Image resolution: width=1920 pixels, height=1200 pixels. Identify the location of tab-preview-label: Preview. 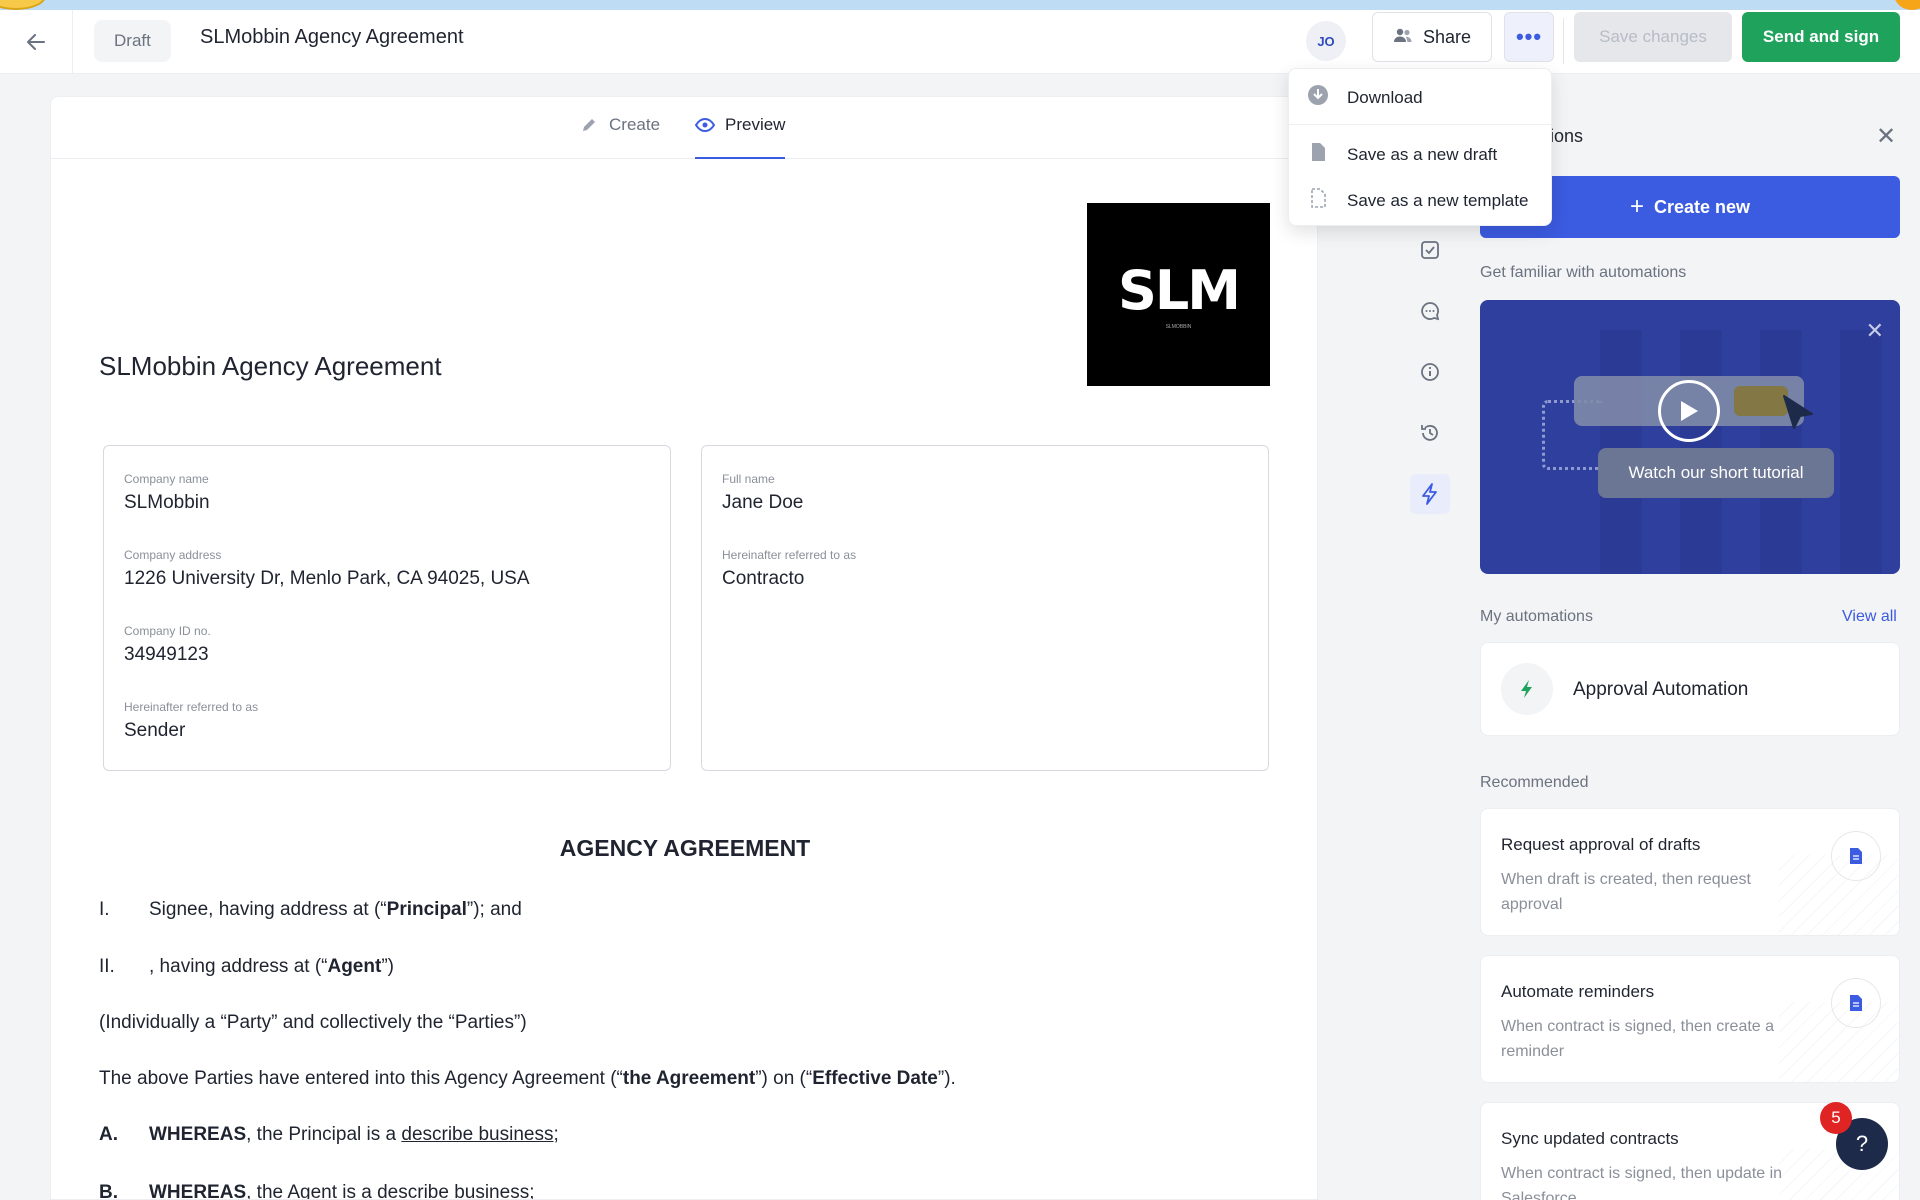
(755, 124).